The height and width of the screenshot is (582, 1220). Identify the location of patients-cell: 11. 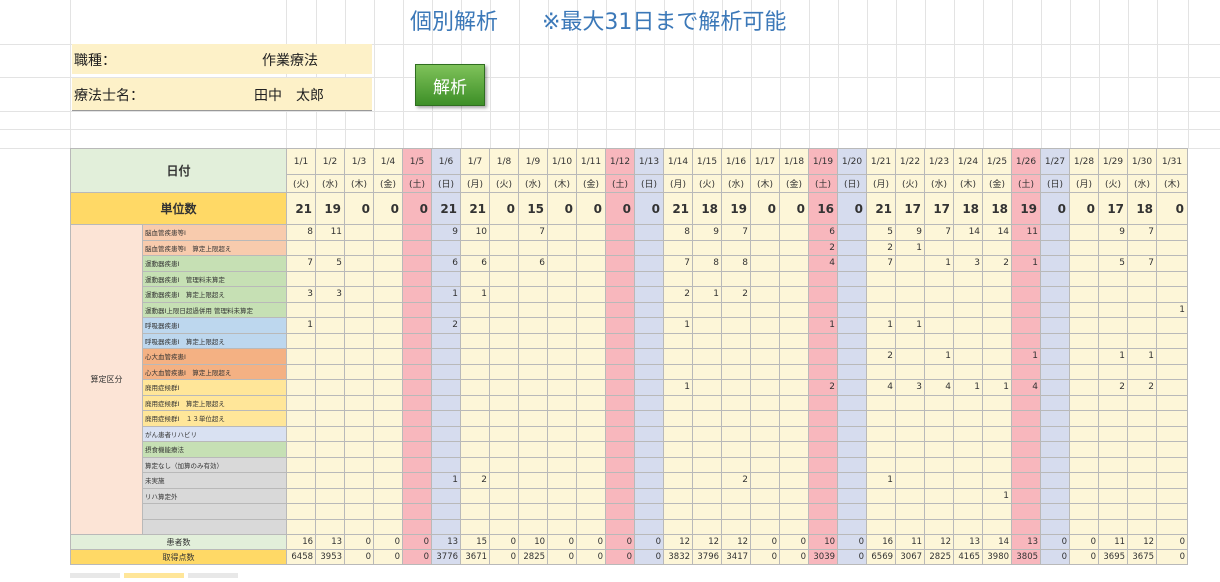
(910, 542).